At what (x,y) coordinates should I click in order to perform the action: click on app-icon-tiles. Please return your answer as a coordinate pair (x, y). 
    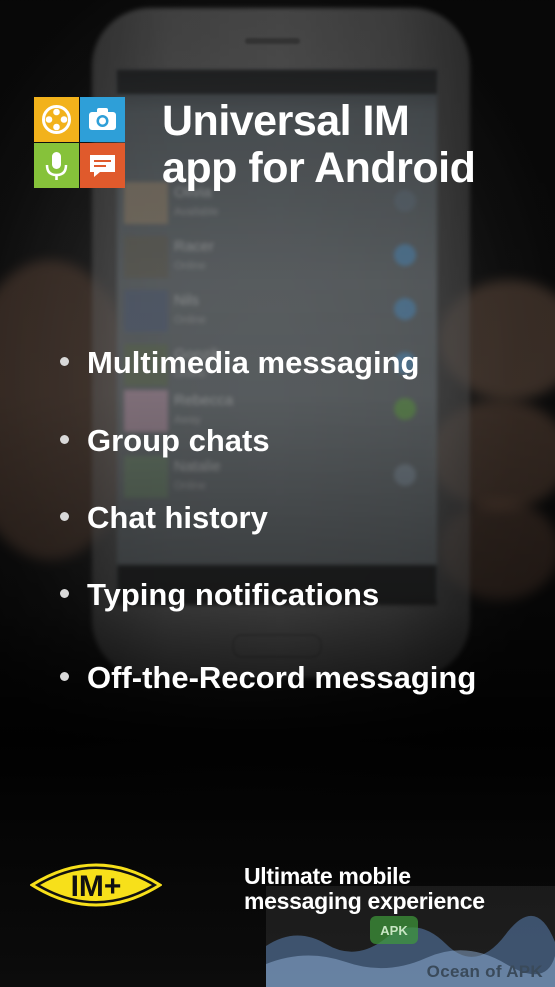
    Looking at the image, I should click on (80, 143).